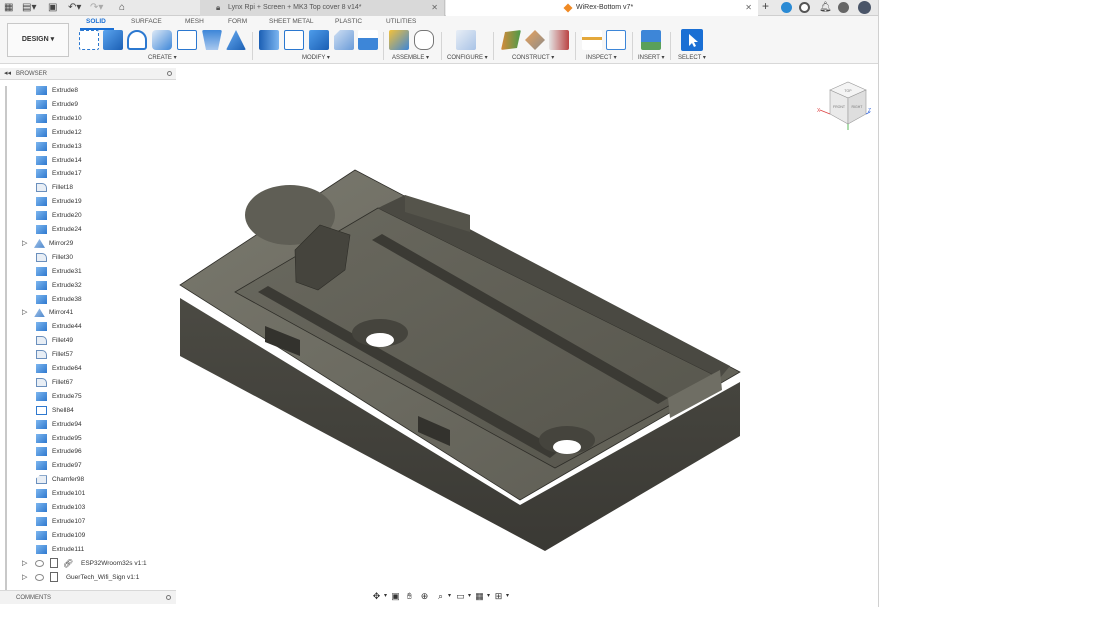 The width and height of the screenshot is (1111, 625). Describe the element at coordinates (187, 40) in the screenshot. I see `pattern-tool-icon` at that location.